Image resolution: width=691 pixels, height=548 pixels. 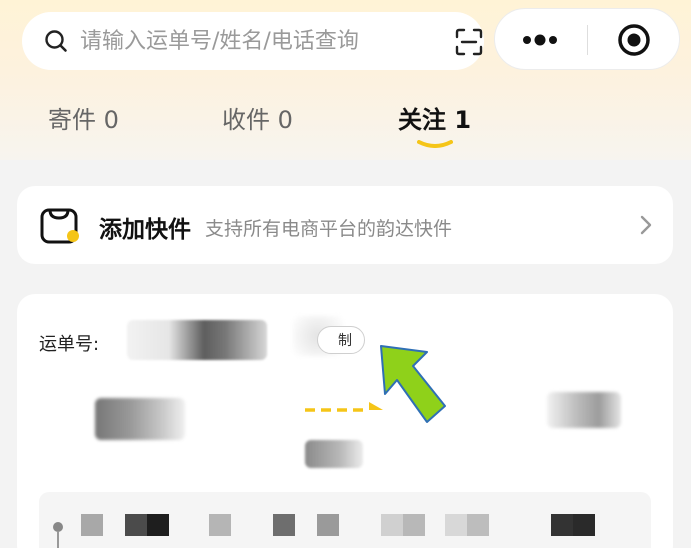 I want to click on tab-received: 收件 0, so click(x=257, y=117).